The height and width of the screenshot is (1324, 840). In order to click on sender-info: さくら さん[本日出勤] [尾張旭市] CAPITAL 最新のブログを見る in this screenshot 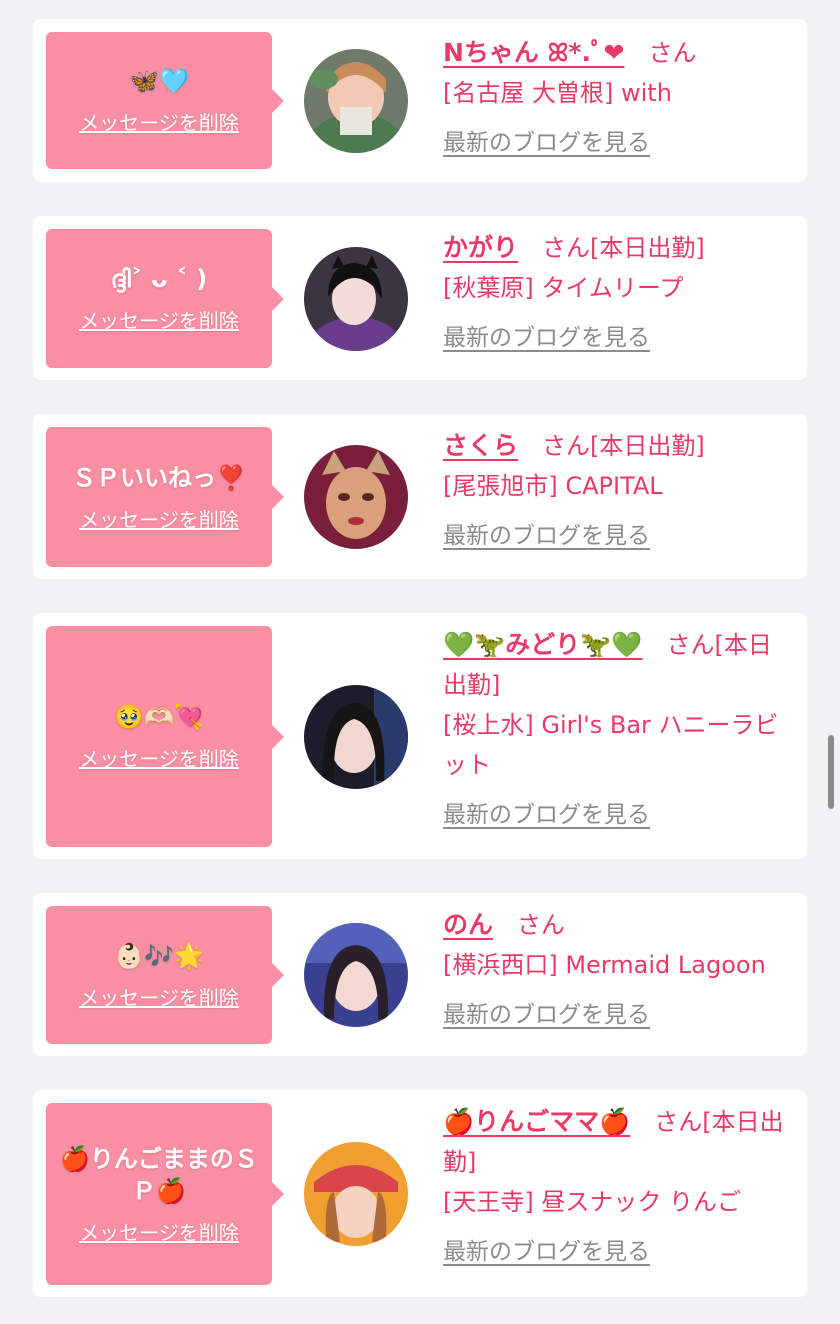, I will do `click(618, 491)`.